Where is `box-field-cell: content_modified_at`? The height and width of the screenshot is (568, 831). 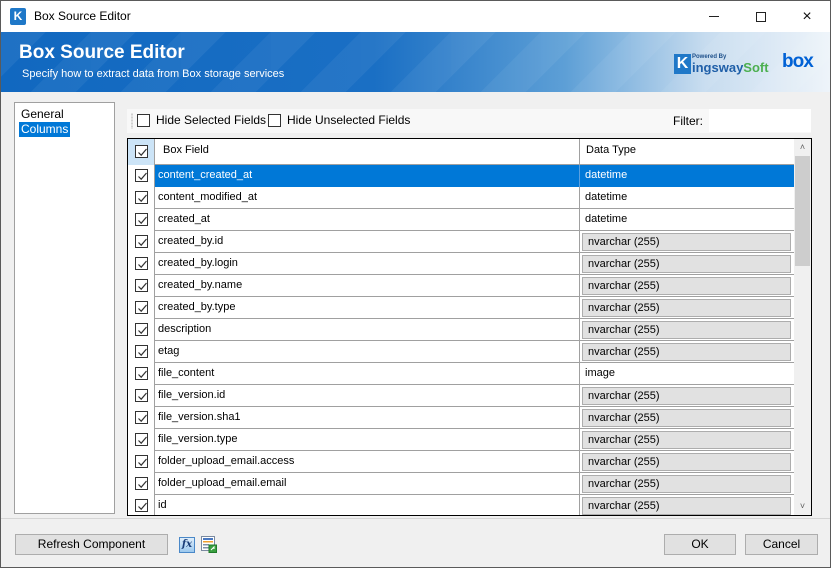
box-field-cell: content_modified_at is located at coordinates (367, 198).